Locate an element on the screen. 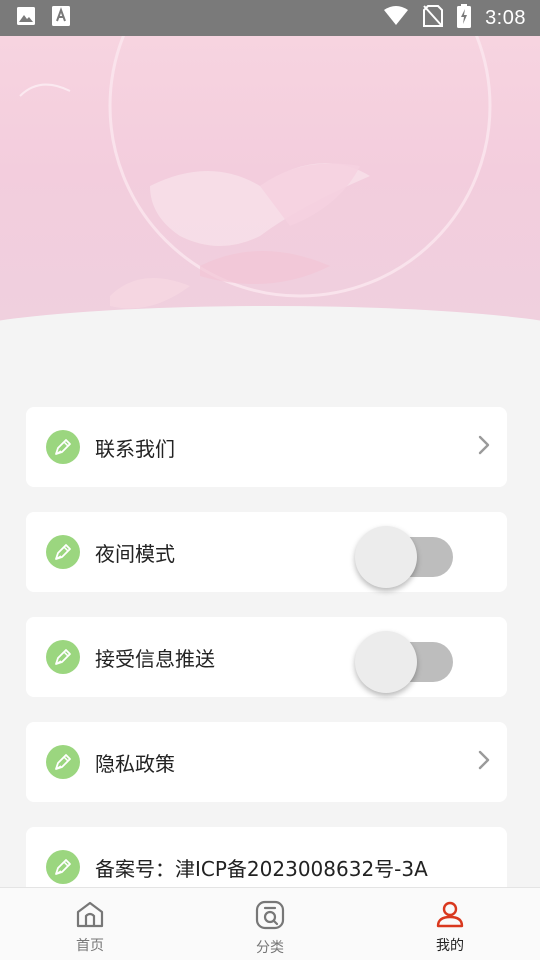 The image size is (540, 960). nav-mine: 我的 is located at coordinates (450, 924).